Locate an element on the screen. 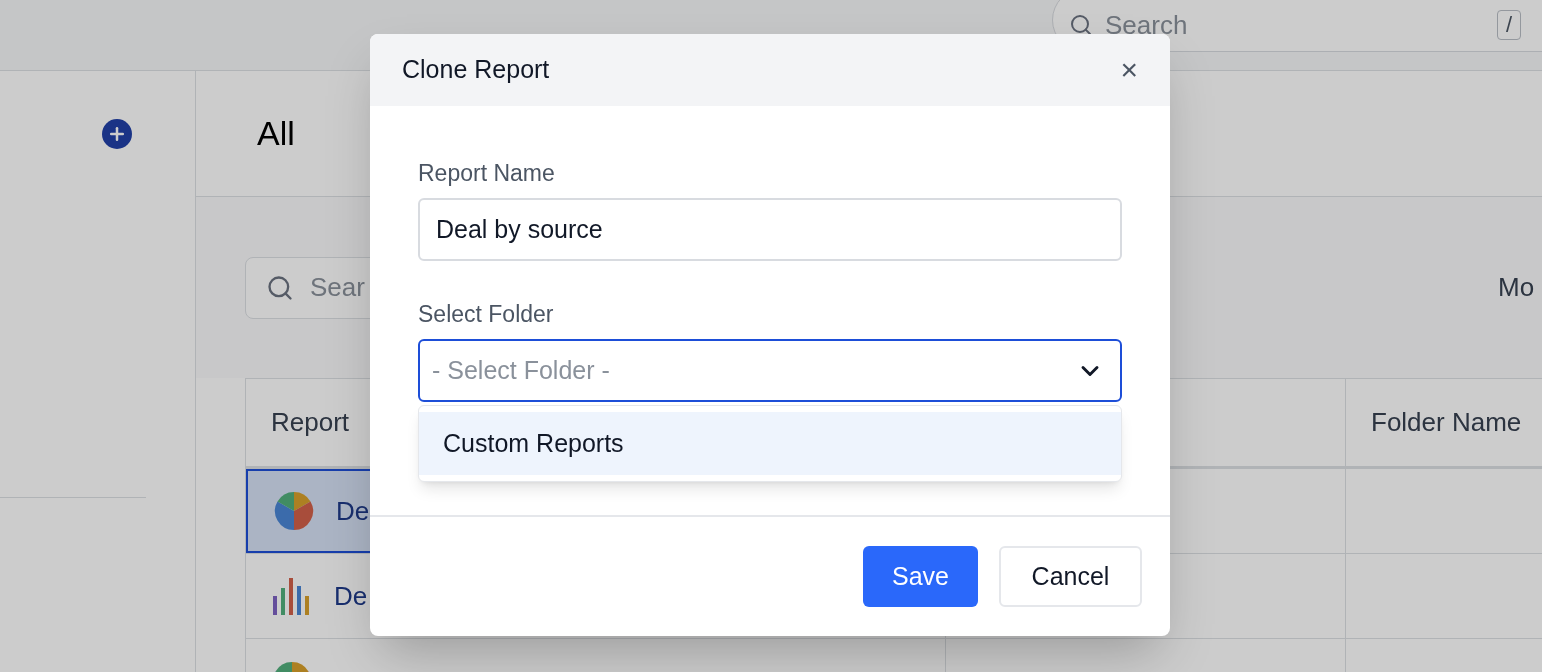 Image resolution: width=1542 pixels, height=672 pixels. pie-chart-icon is located at coordinates (294, 511).